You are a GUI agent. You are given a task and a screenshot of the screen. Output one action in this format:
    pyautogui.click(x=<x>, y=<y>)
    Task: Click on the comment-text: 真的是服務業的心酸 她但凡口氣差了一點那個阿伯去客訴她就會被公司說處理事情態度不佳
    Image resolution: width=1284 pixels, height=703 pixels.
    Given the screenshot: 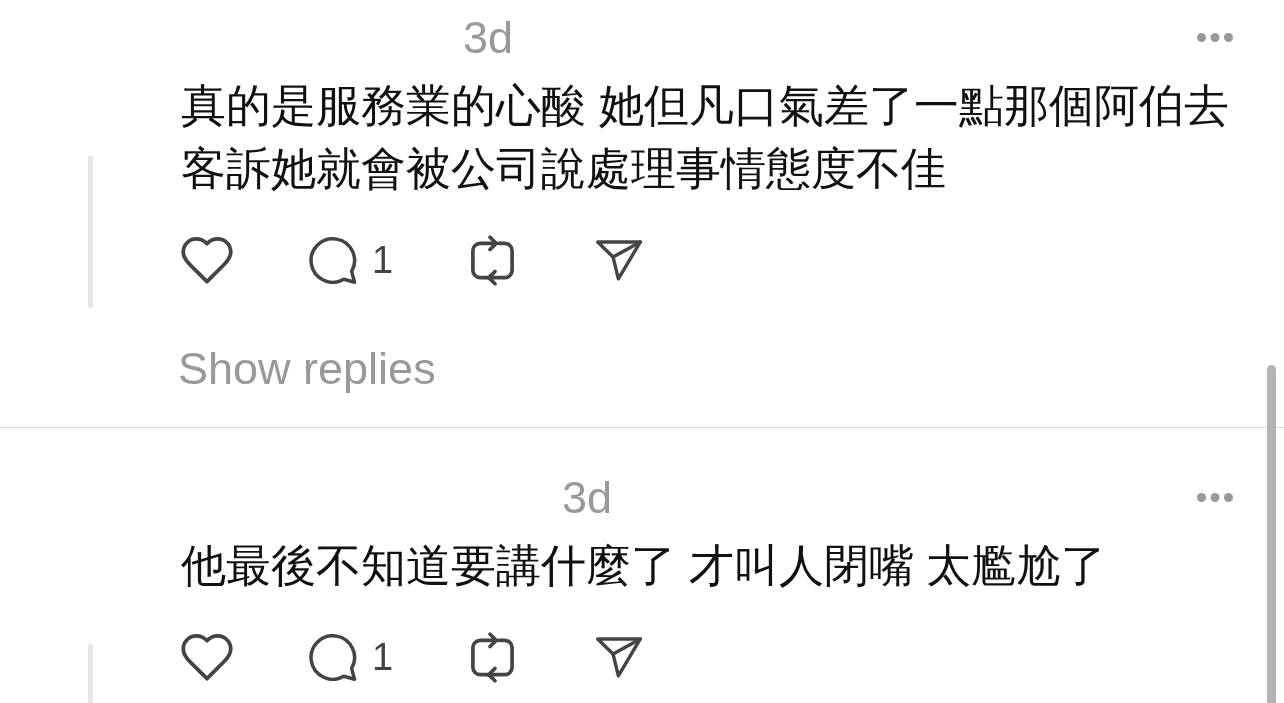 What is the action you would take?
    pyautogui.click(x=705, y=137)
    